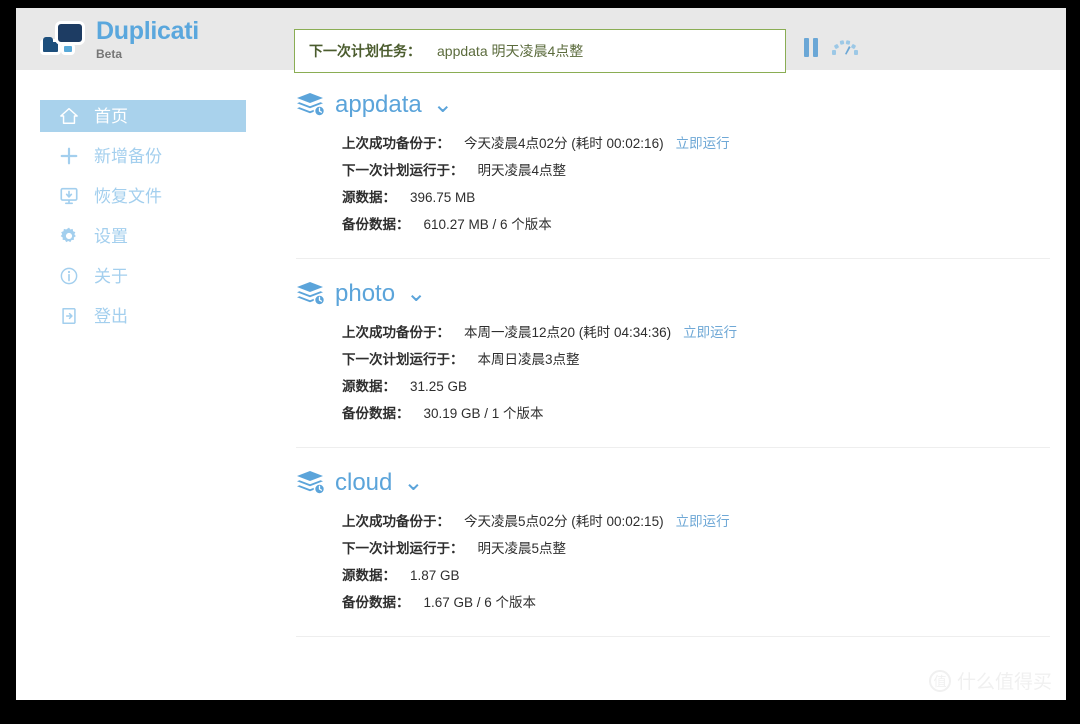 Image resolution: width=1080 pixels, height=724 pixels. I want to click on watermark: 值 什么值得买, so click(990, 680).